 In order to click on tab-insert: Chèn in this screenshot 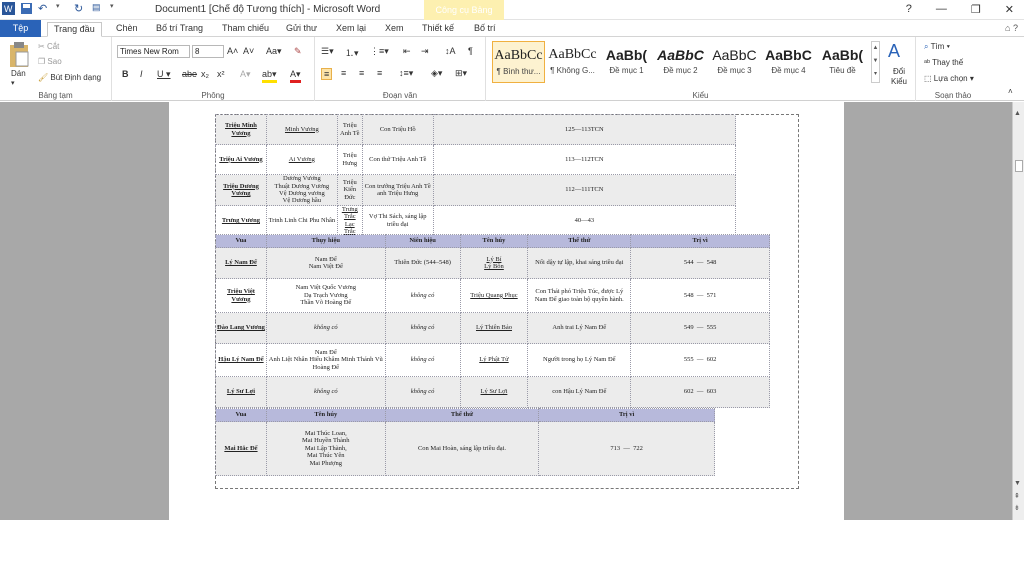, I will do `click(127, 29)`.